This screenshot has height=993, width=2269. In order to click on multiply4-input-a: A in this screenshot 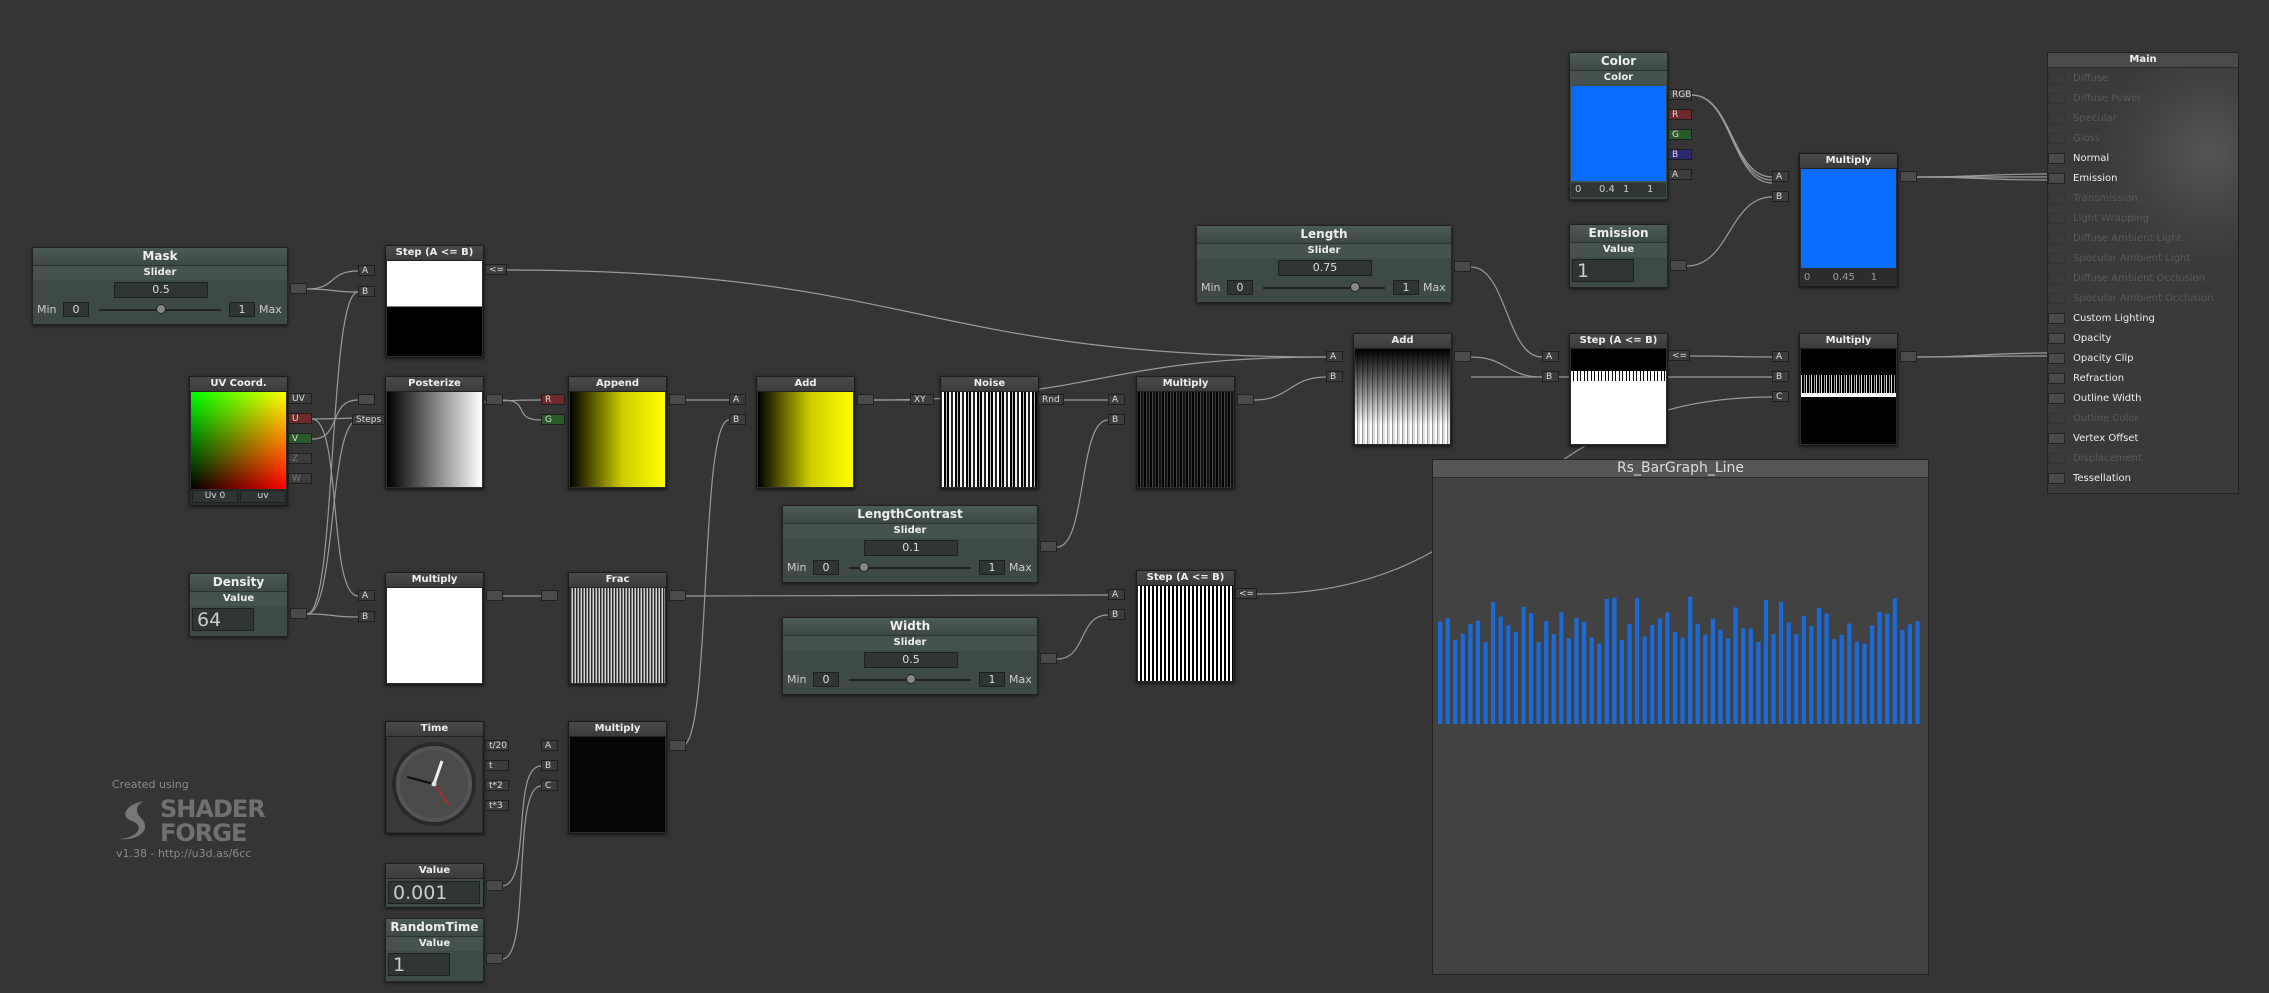, I will do `click(1780, 176)`.